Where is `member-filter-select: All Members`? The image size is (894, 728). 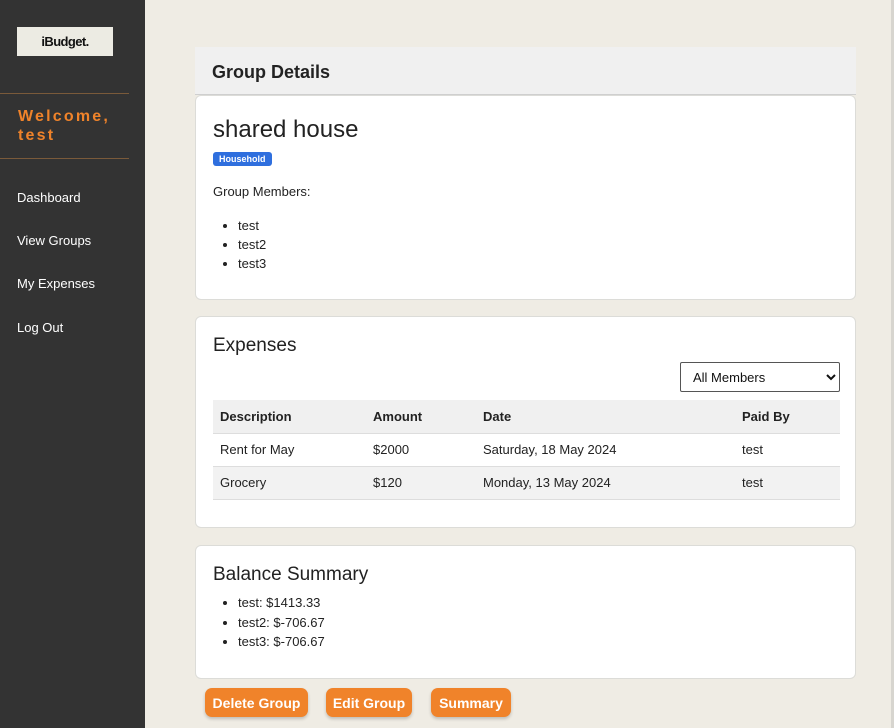 member-filter-select: All Members is located at coordinates (760, 377).